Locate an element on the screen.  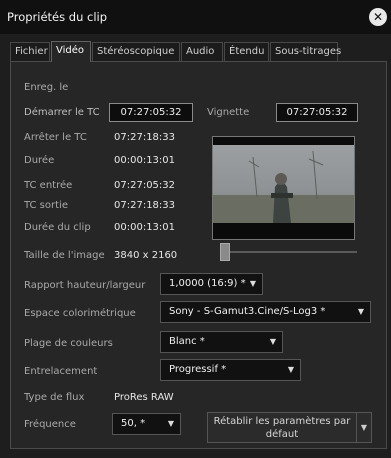
enreg-label: Enreg. le is located at coordinates (46, 87).